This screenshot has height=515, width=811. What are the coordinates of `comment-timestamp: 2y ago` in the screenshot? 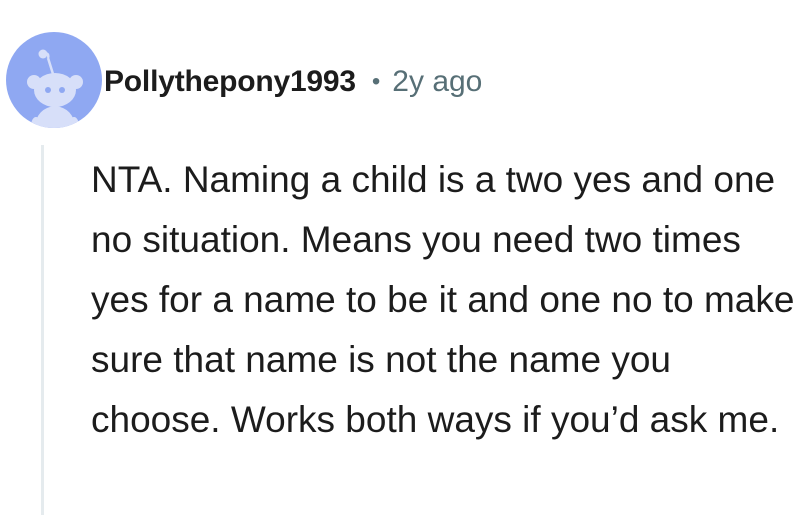 It's located at (437, 82).